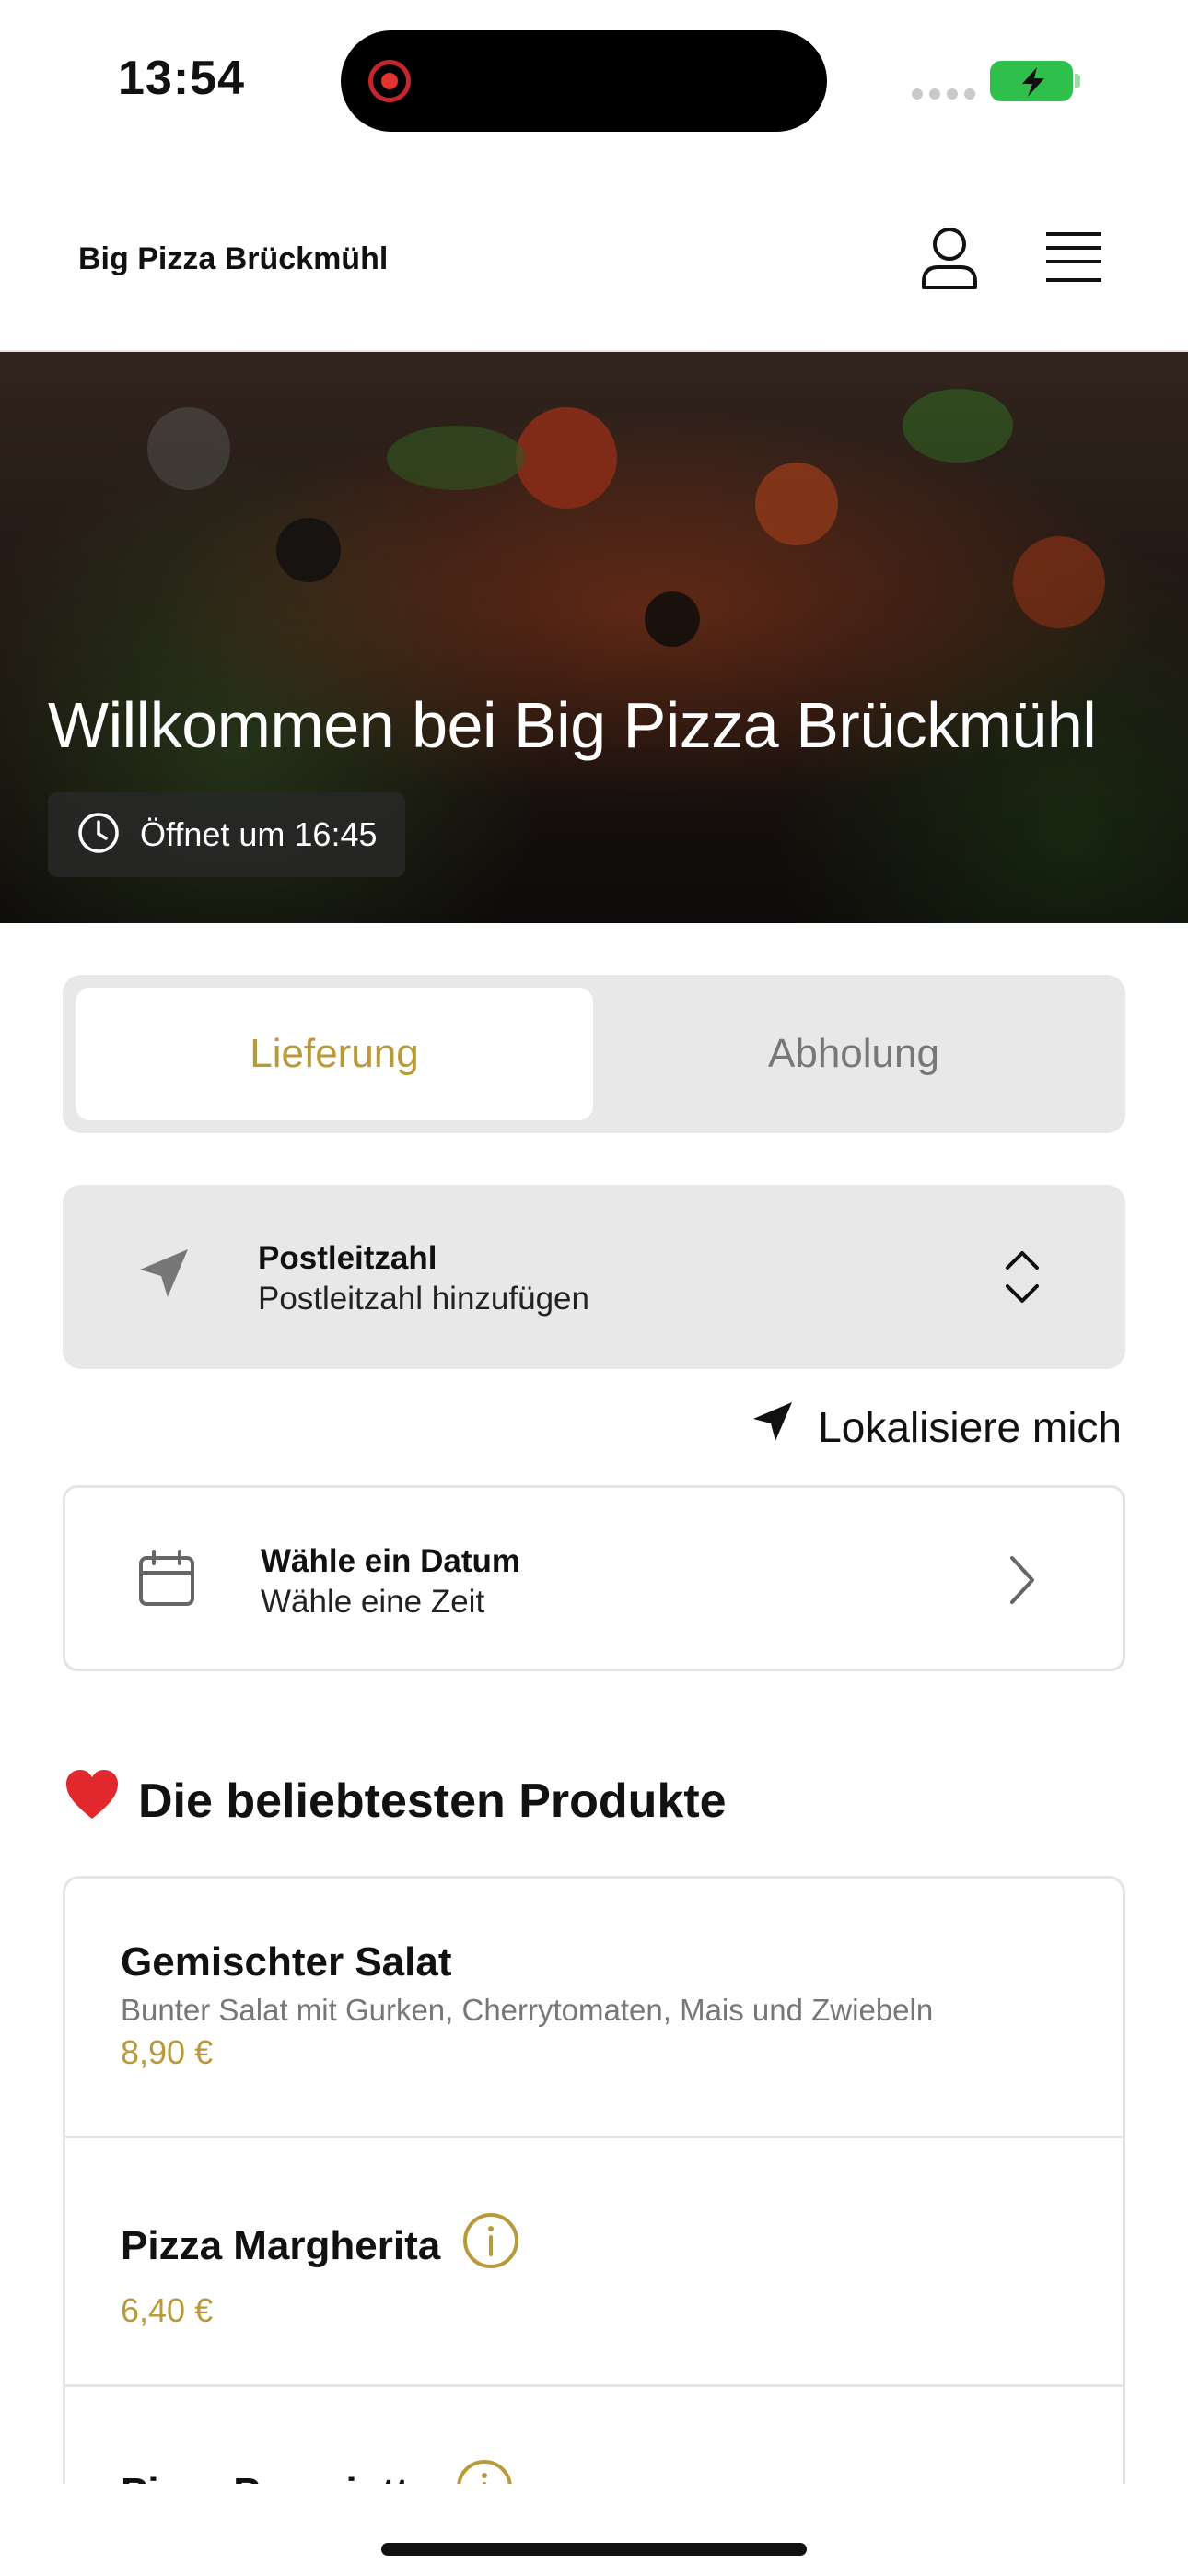 Image resolution: width=1188 pixels, height=2576 pixels. What do you see at coordinates (166, 1580) in the screenshot?
I see `calendar-icon` at bounding box center [166, 1580].